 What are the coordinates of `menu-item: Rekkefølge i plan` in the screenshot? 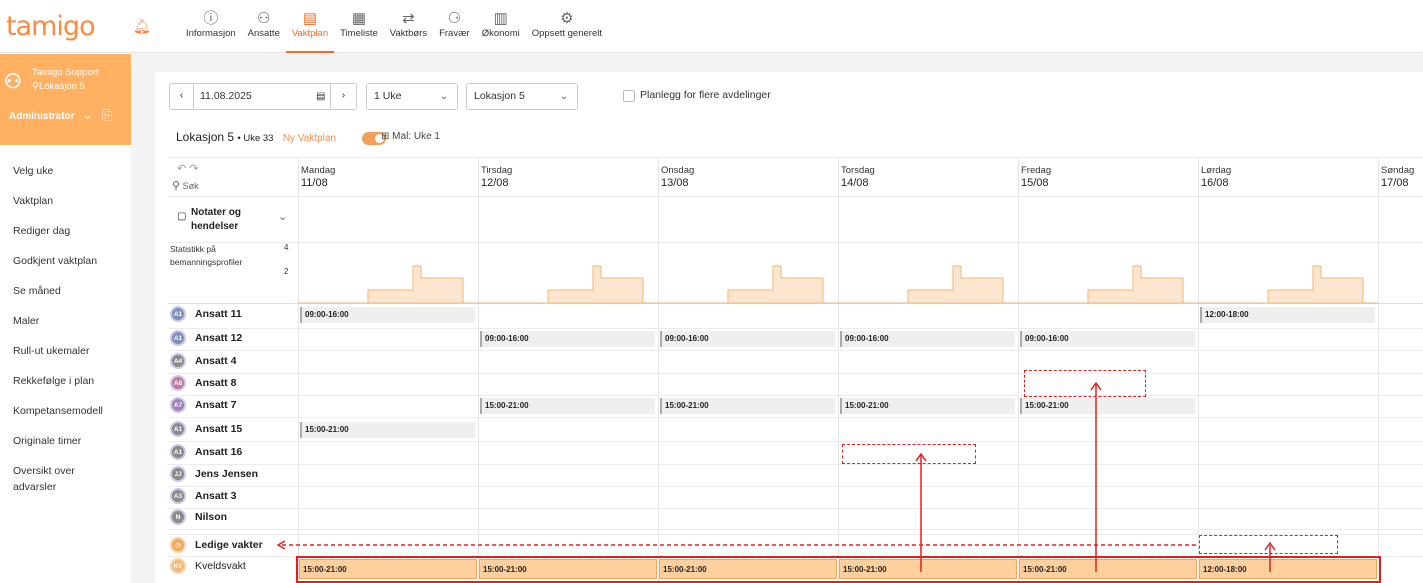 It's located at (58, 388).